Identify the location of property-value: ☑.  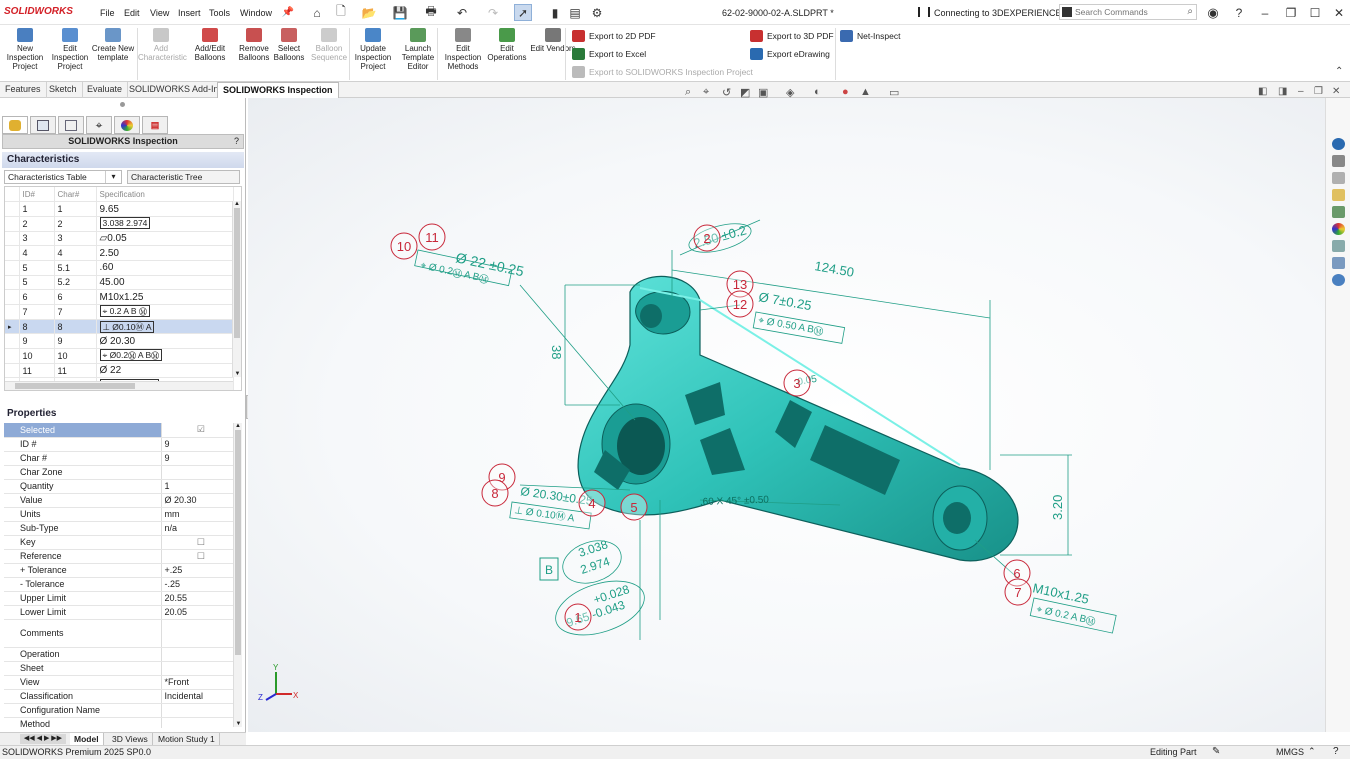
(197, 430).